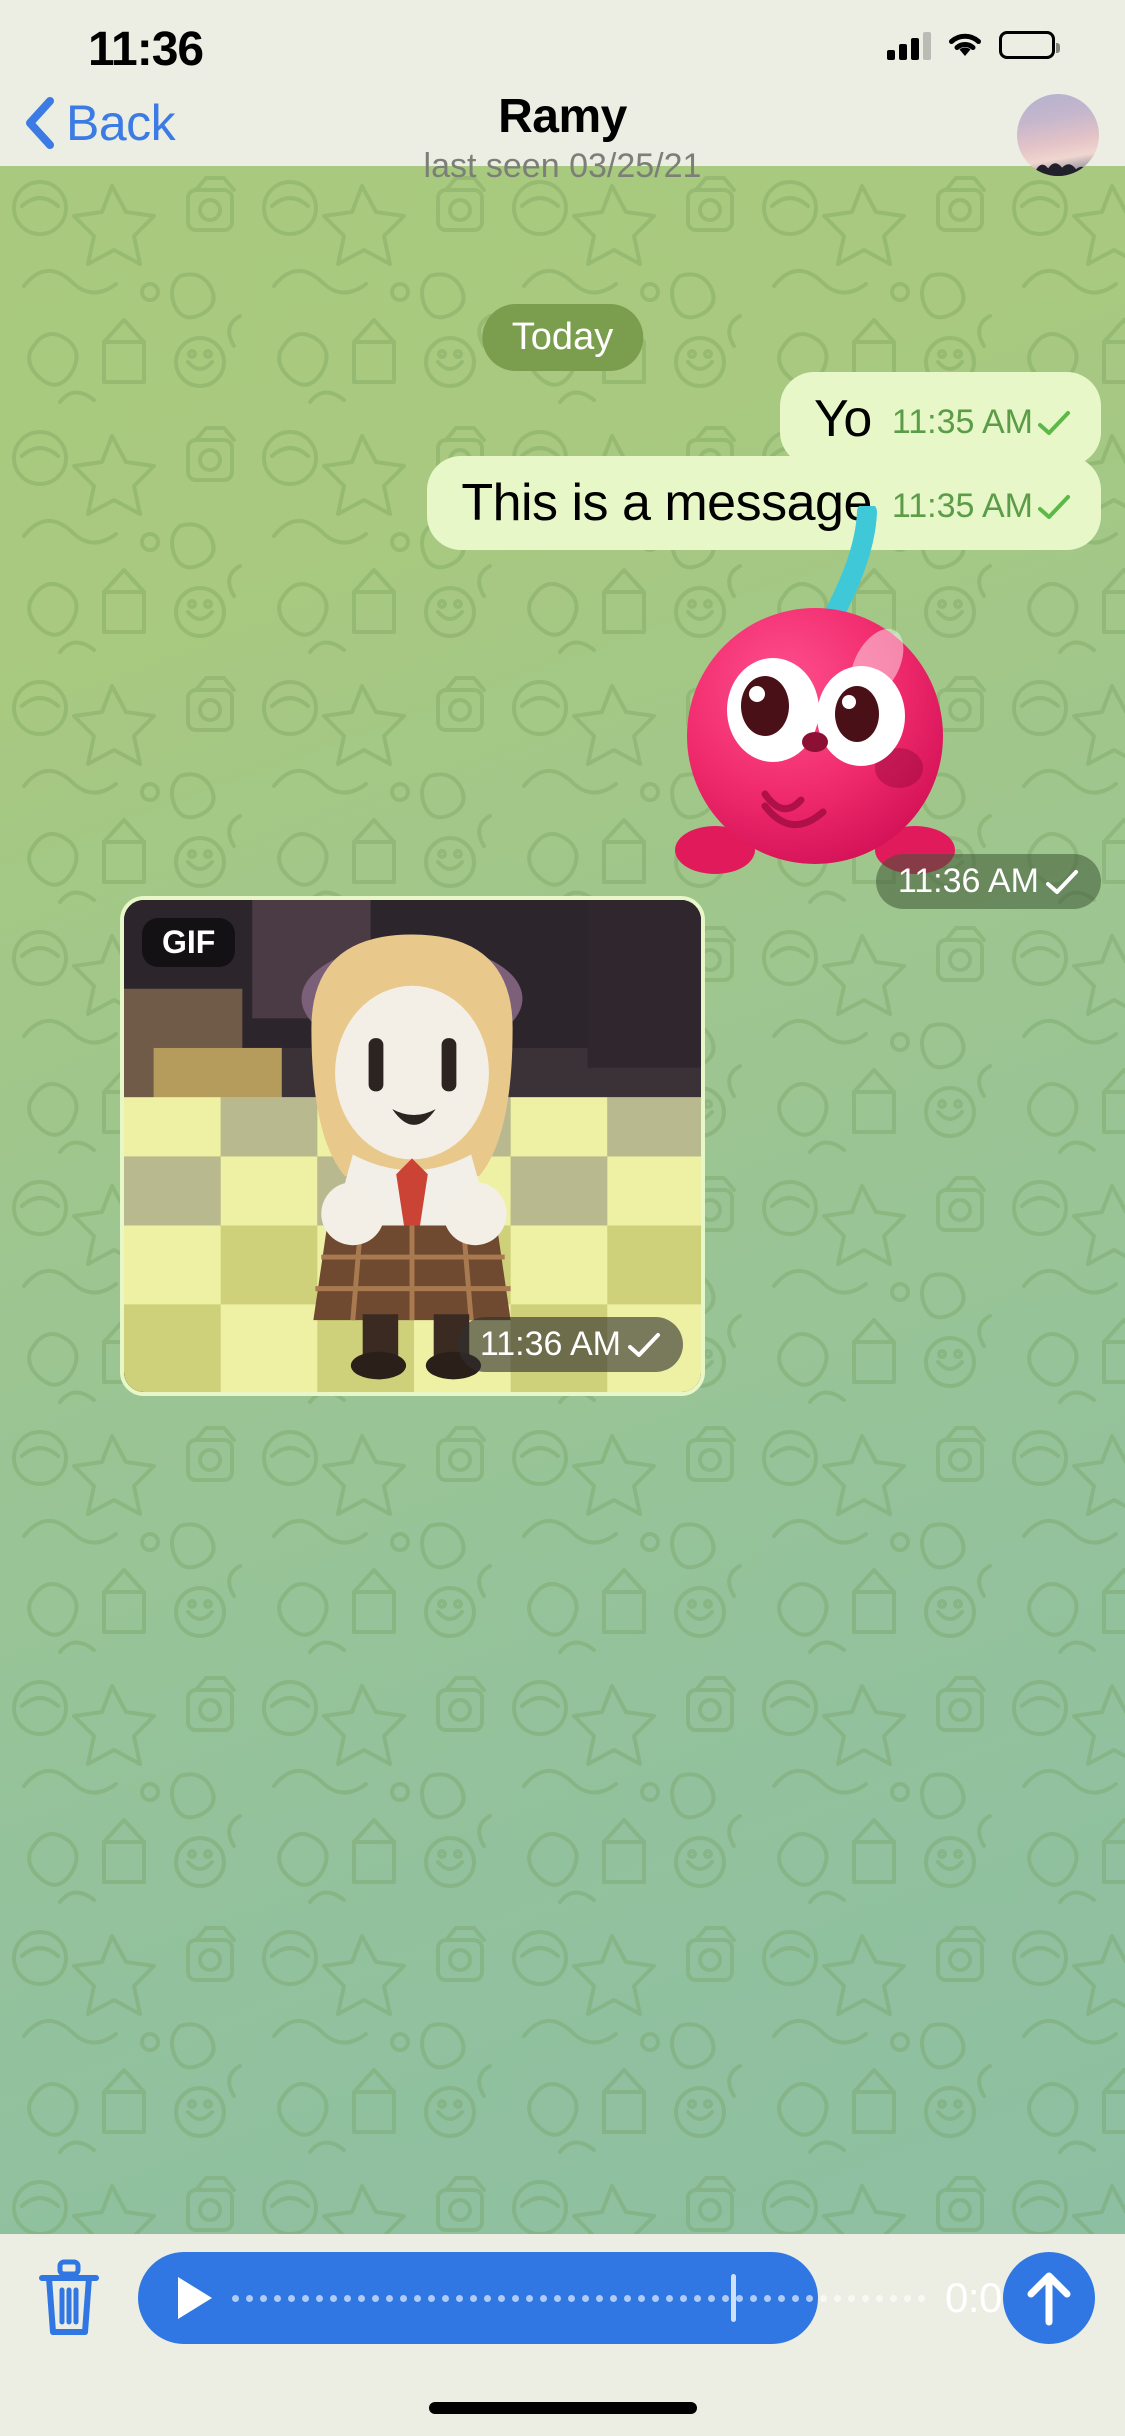 The height and width of the screenshot is (2436, 1125). What do you see at coordinates (562, 2408) in the screenshot?
I see `home-indicator` at bounding box center [562, 2408].